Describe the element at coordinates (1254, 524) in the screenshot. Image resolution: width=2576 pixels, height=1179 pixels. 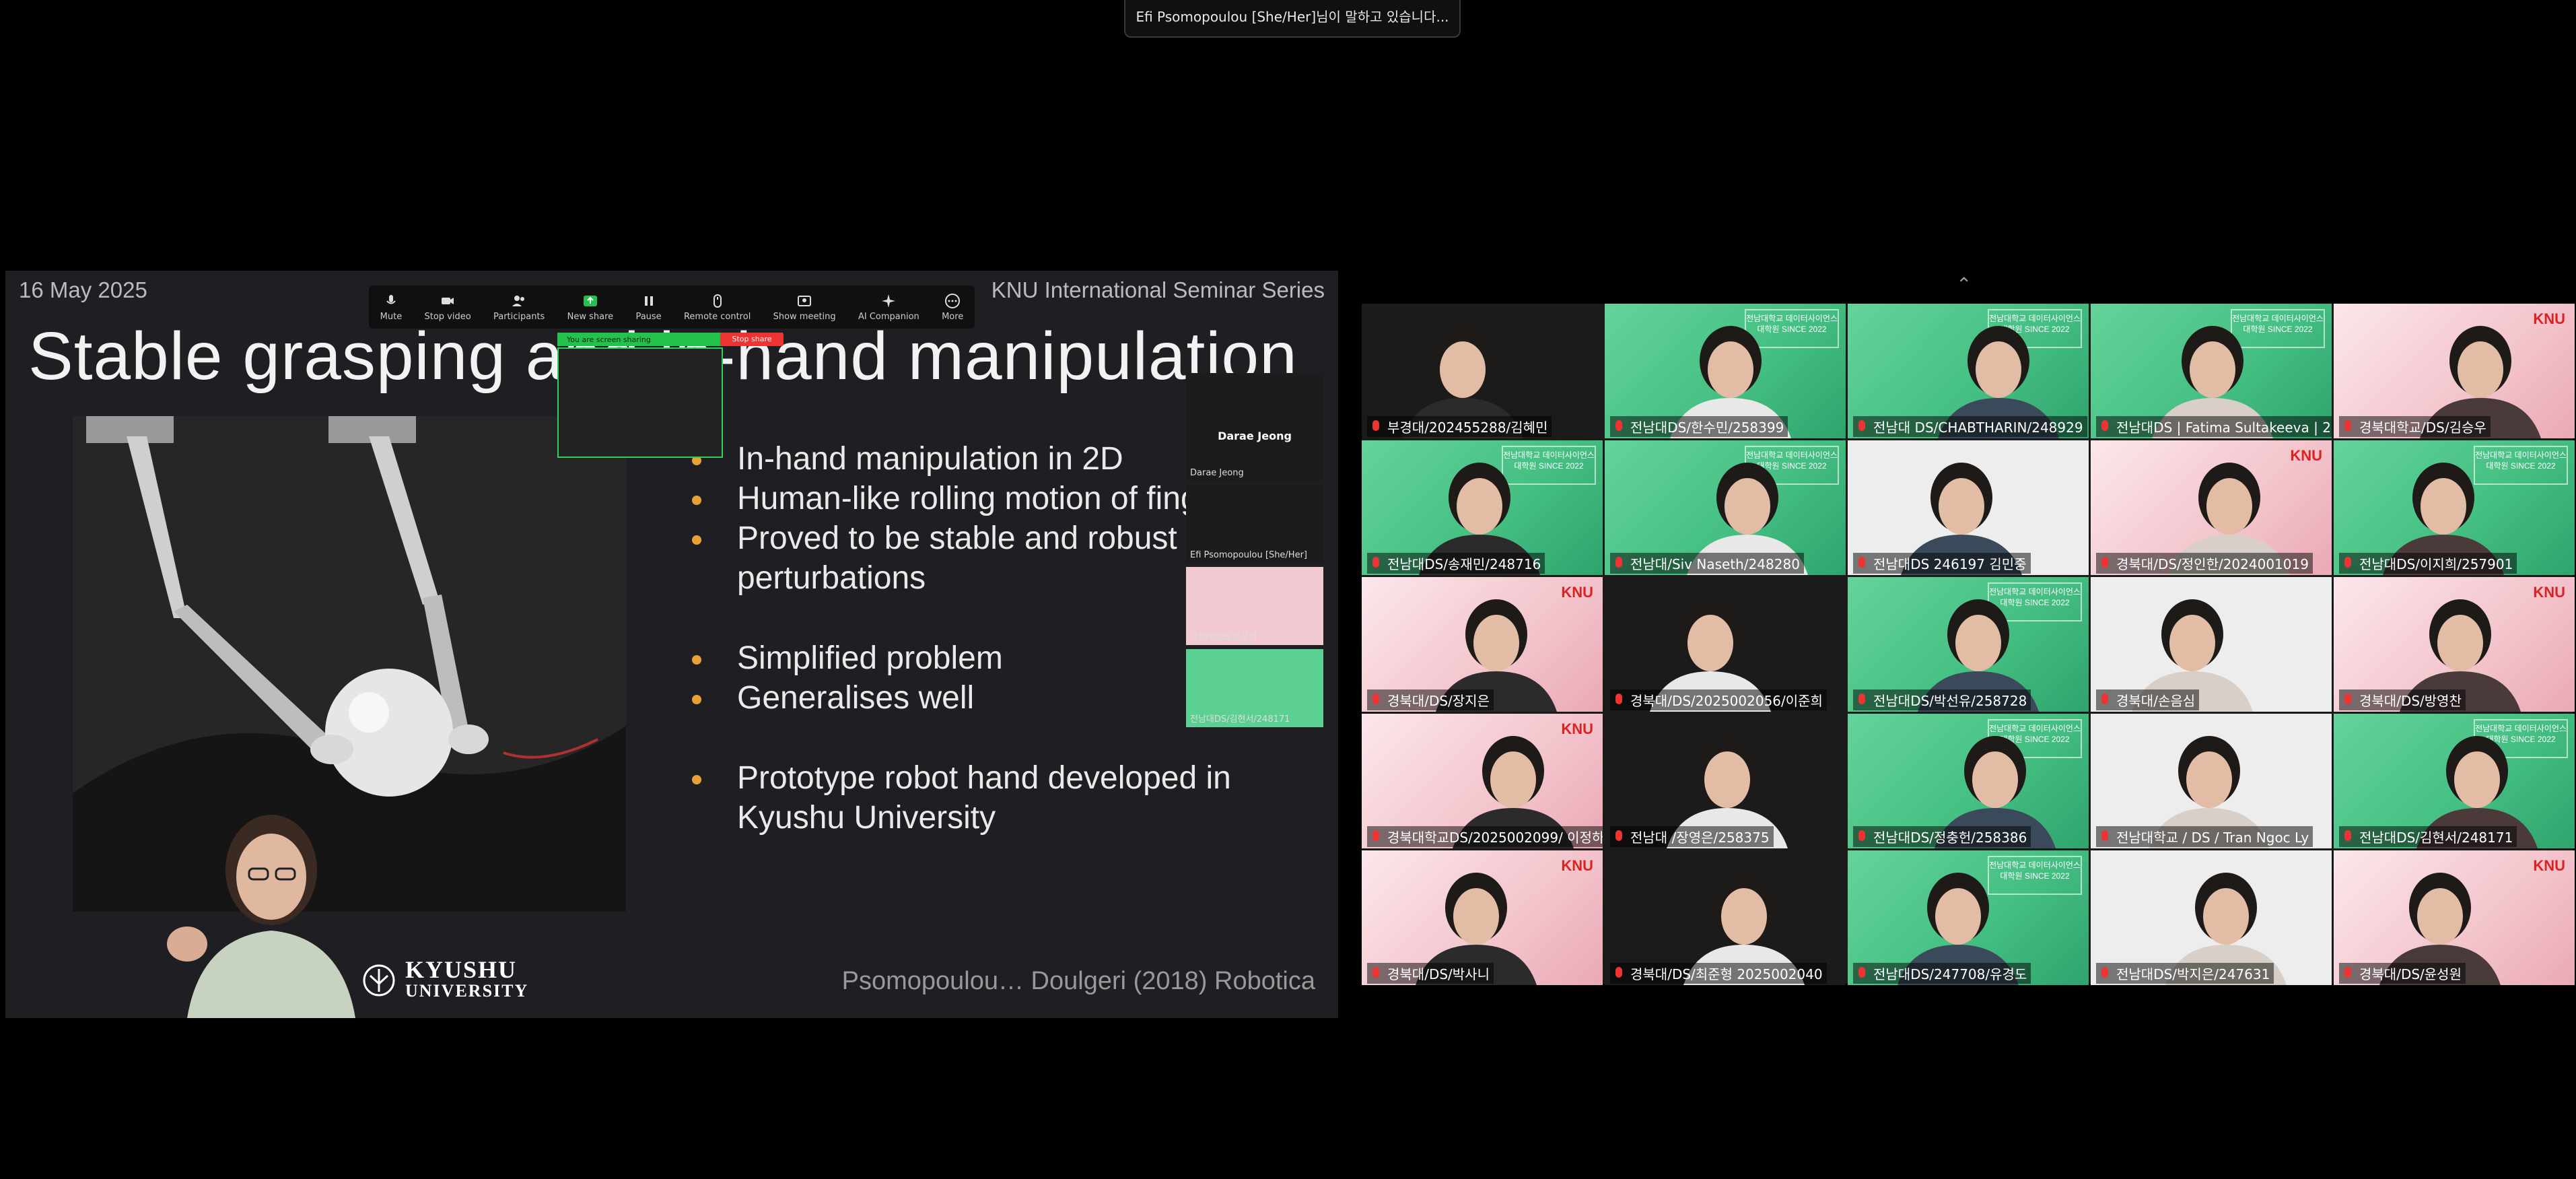
I see `floating-video-efi: Efi Psomopoulou [She/Her]` at that location.